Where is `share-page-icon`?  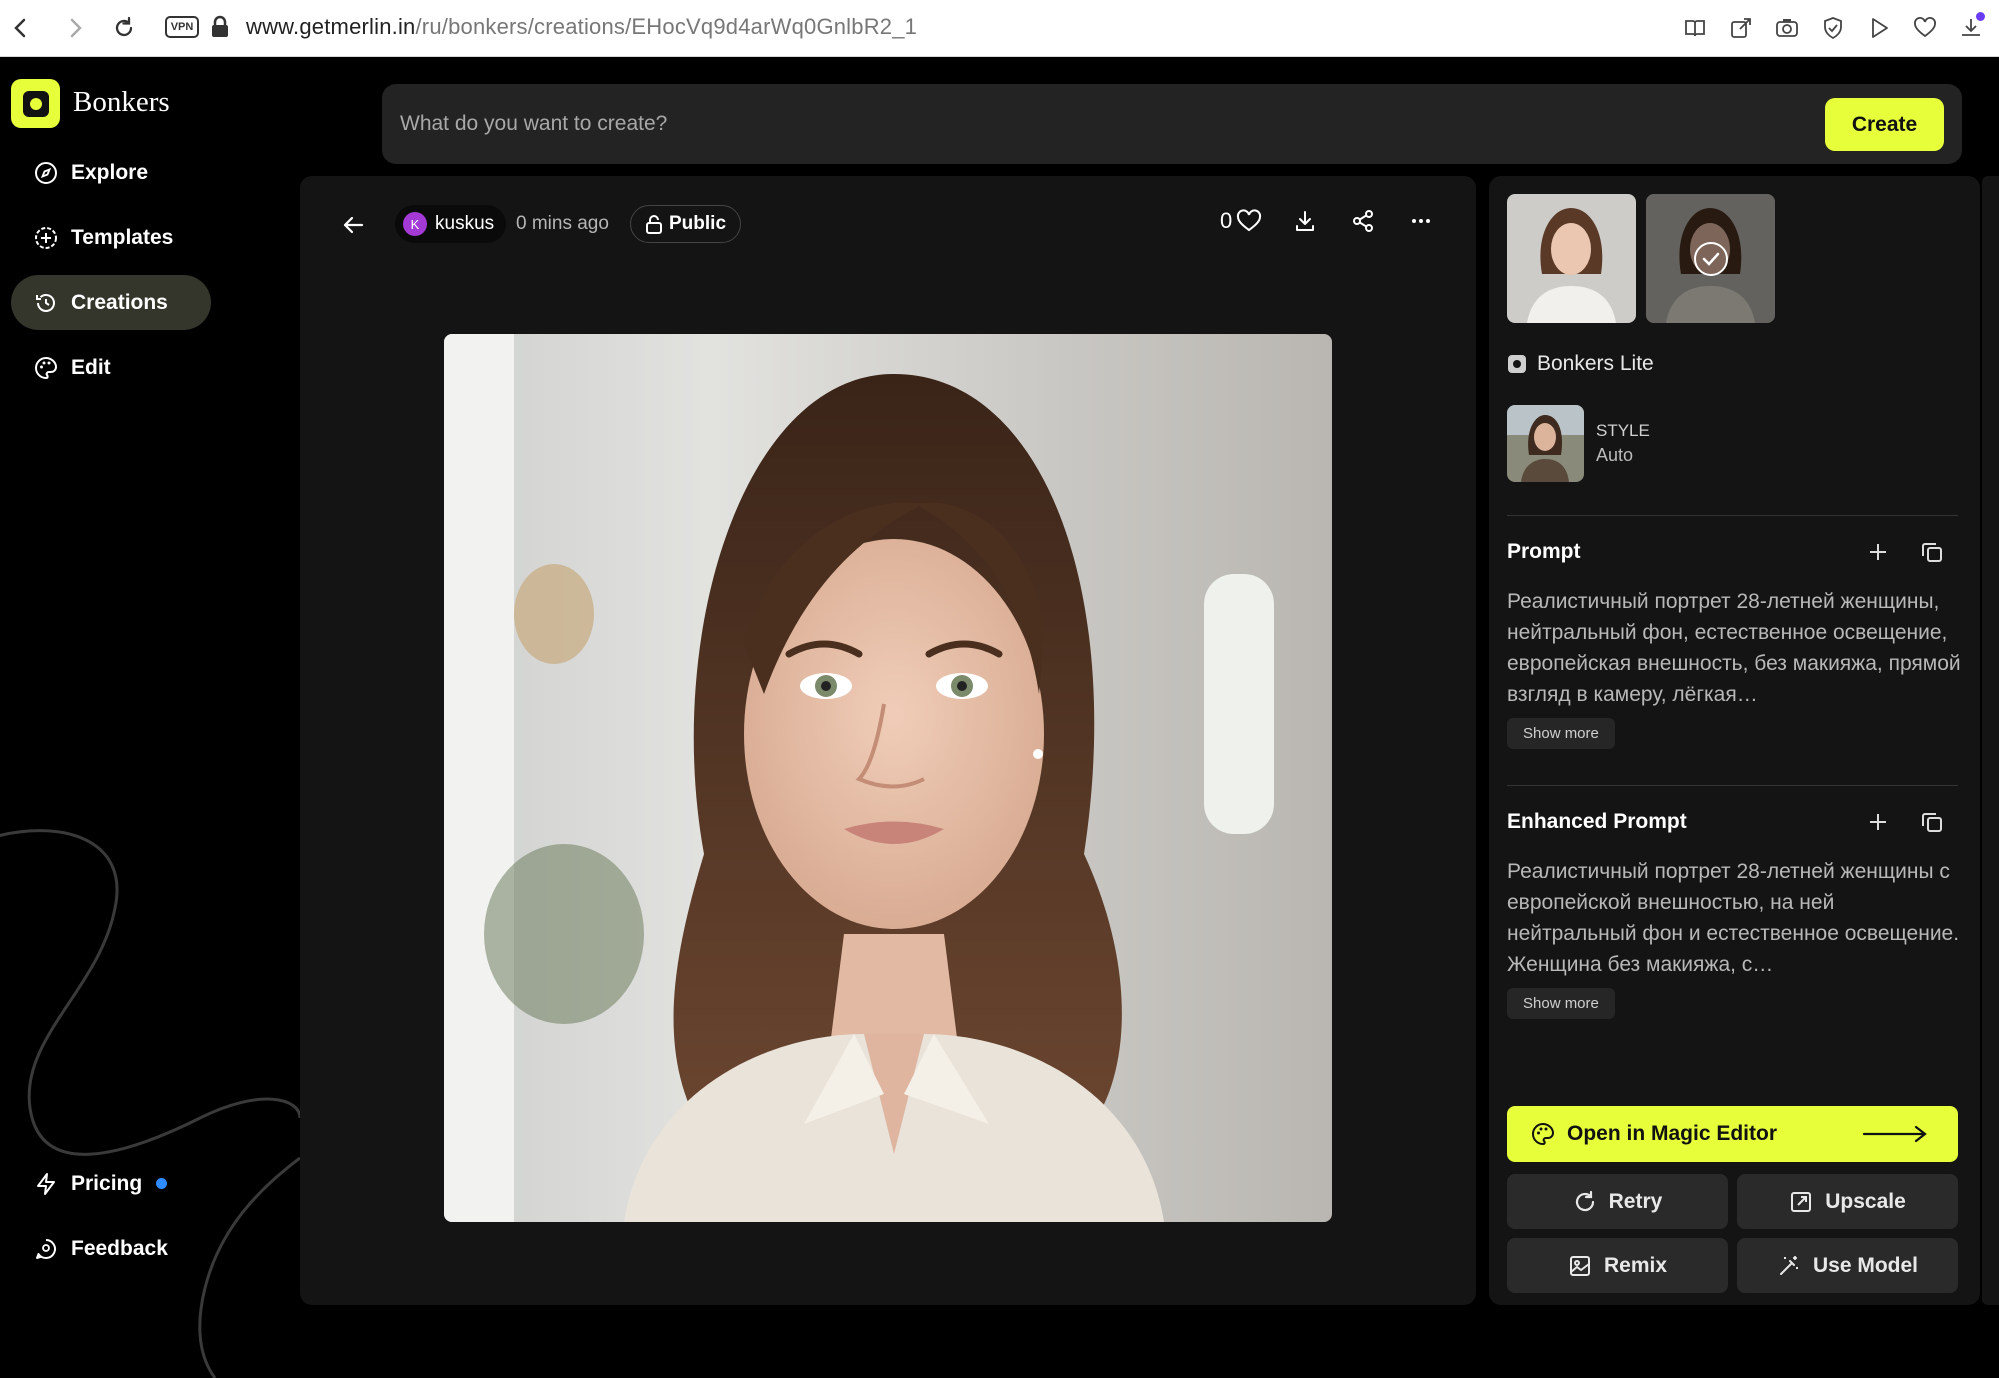 share-page-icon is located at coordinates (1741, 28).